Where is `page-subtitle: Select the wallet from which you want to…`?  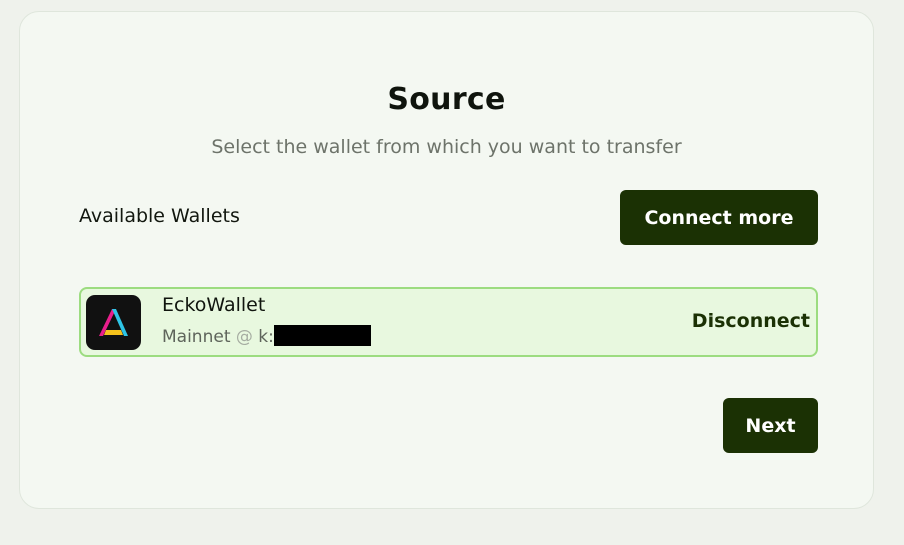 page-subtitle: Select the wallet from which you want to… is located at coordinates (446, 147).